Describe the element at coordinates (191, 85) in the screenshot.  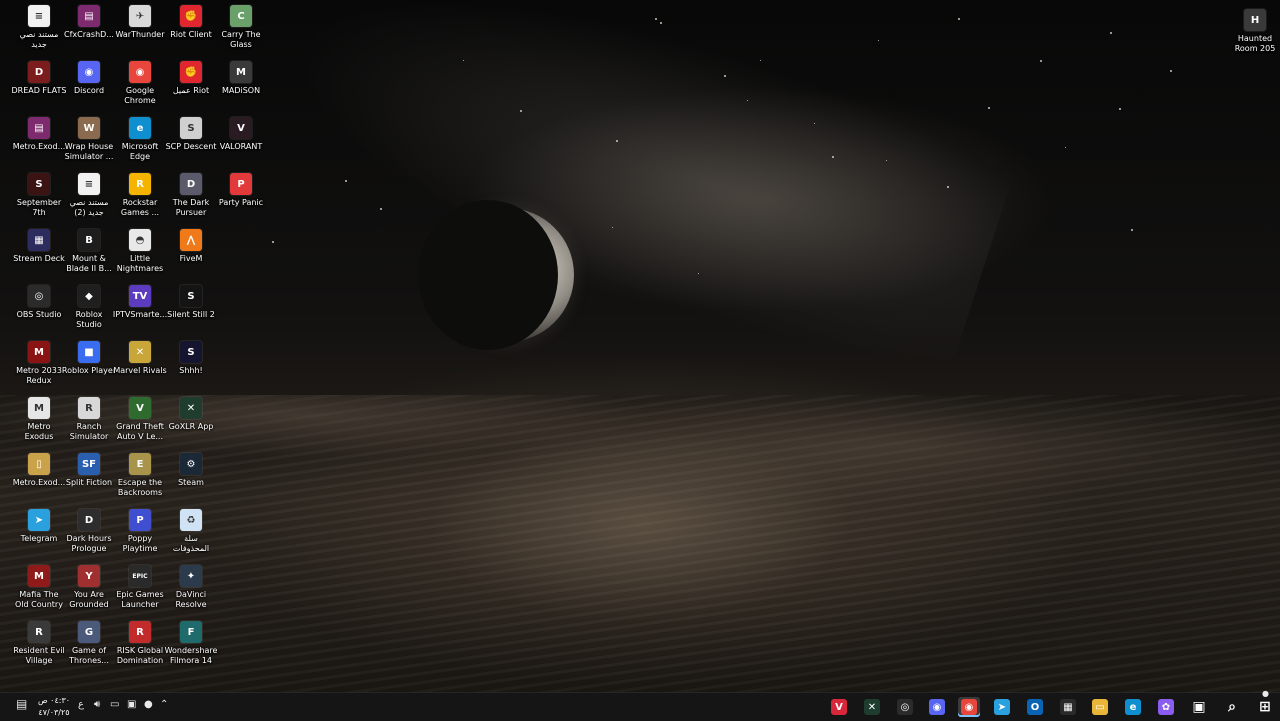
I see `desktop-icon: ✊ عميل Riot` at that location.